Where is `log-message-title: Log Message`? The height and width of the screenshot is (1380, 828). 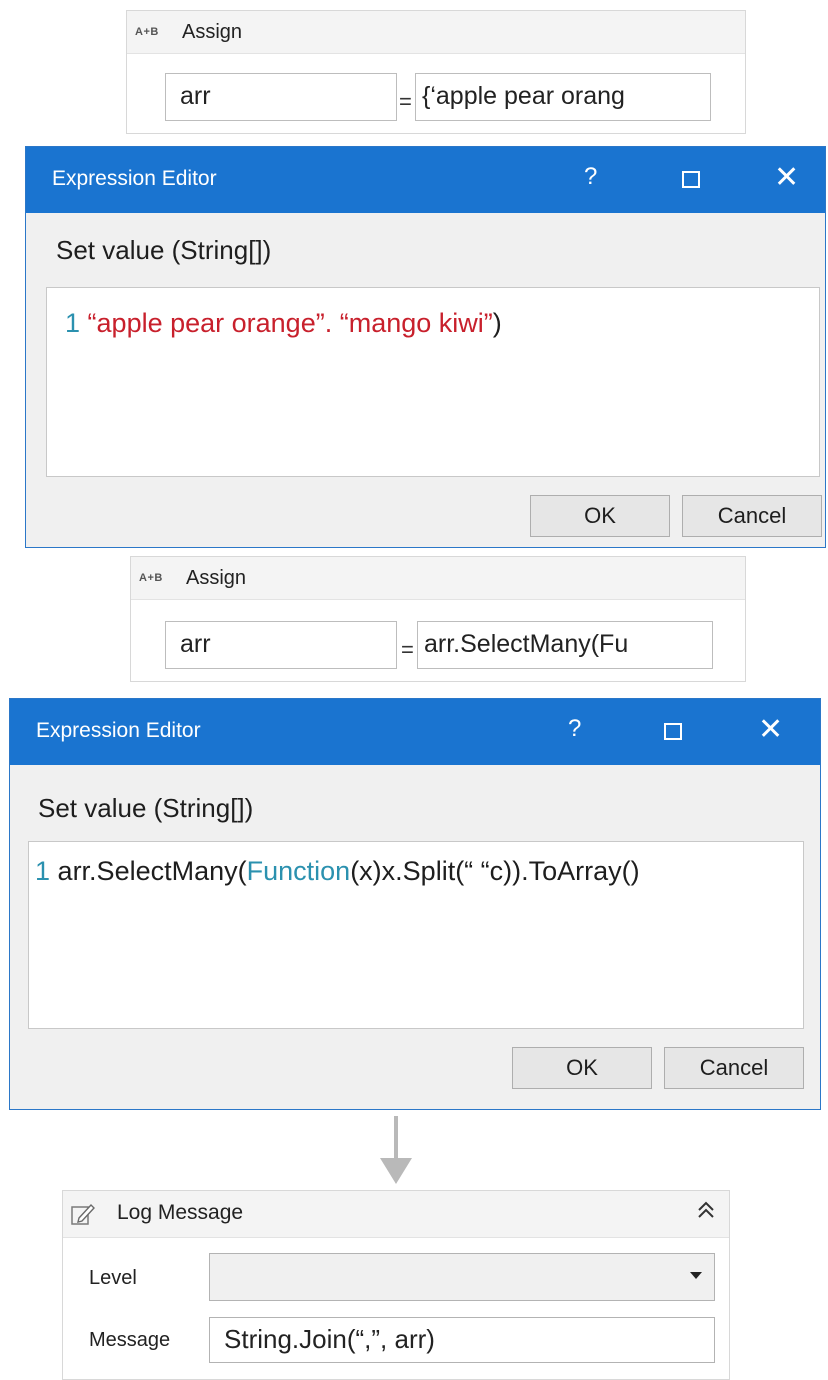 log-message-title: Log Message is located at coordinates (180, 1212).